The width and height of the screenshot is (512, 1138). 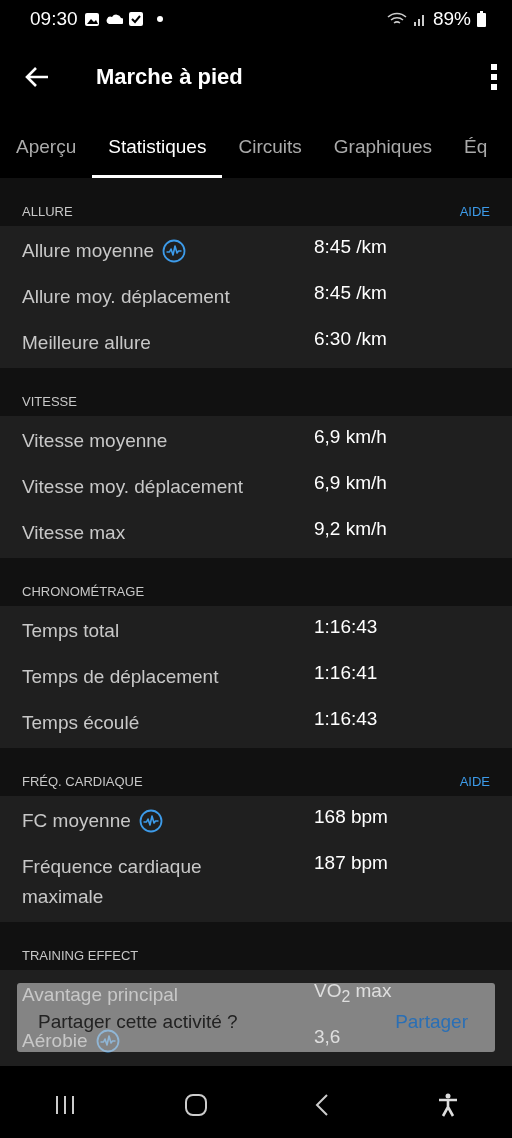 I want to click on back-icon, so click(x=322, y=1105).